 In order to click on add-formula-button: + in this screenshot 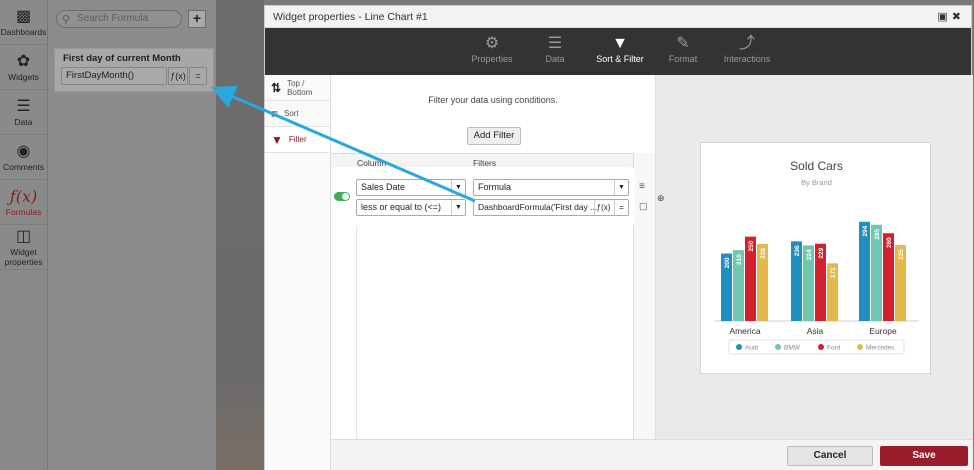, I will do `click(197, 19)`.